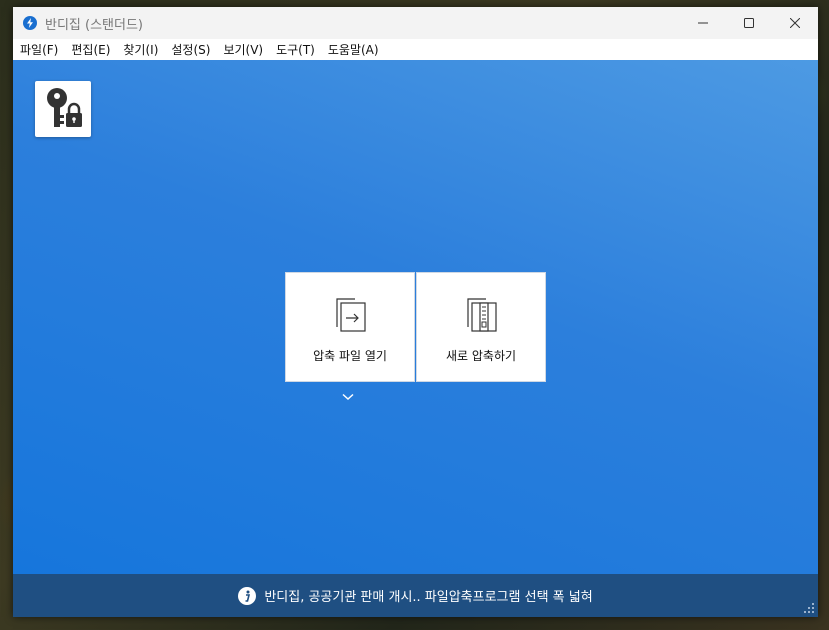 The image size is (829, 630). I want to click on menu-find: 찾기(I), so click(140, 49).